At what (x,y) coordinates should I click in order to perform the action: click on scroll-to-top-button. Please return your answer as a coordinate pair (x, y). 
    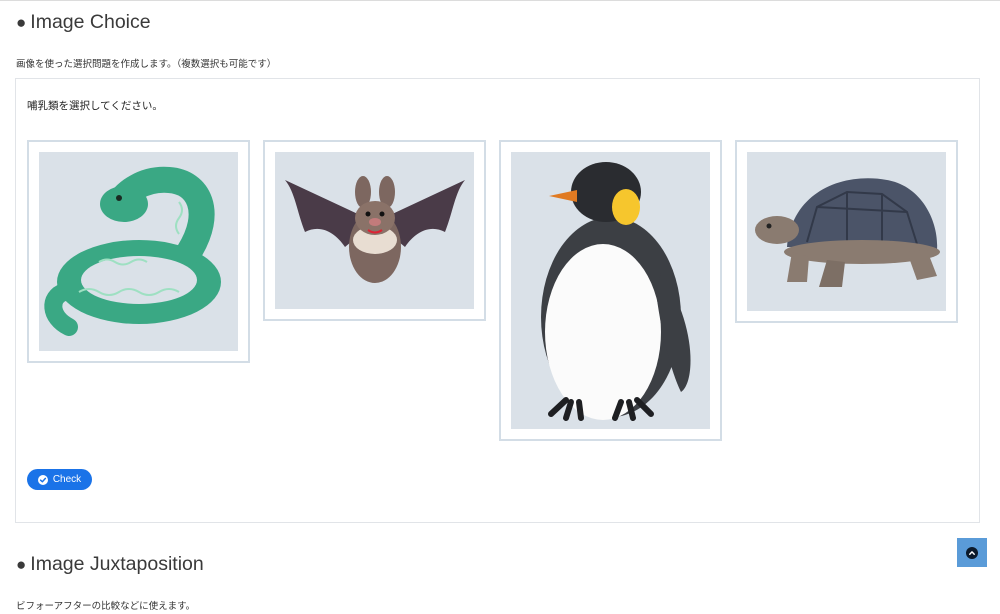
    Looking at the image, I should click on (972, 552).